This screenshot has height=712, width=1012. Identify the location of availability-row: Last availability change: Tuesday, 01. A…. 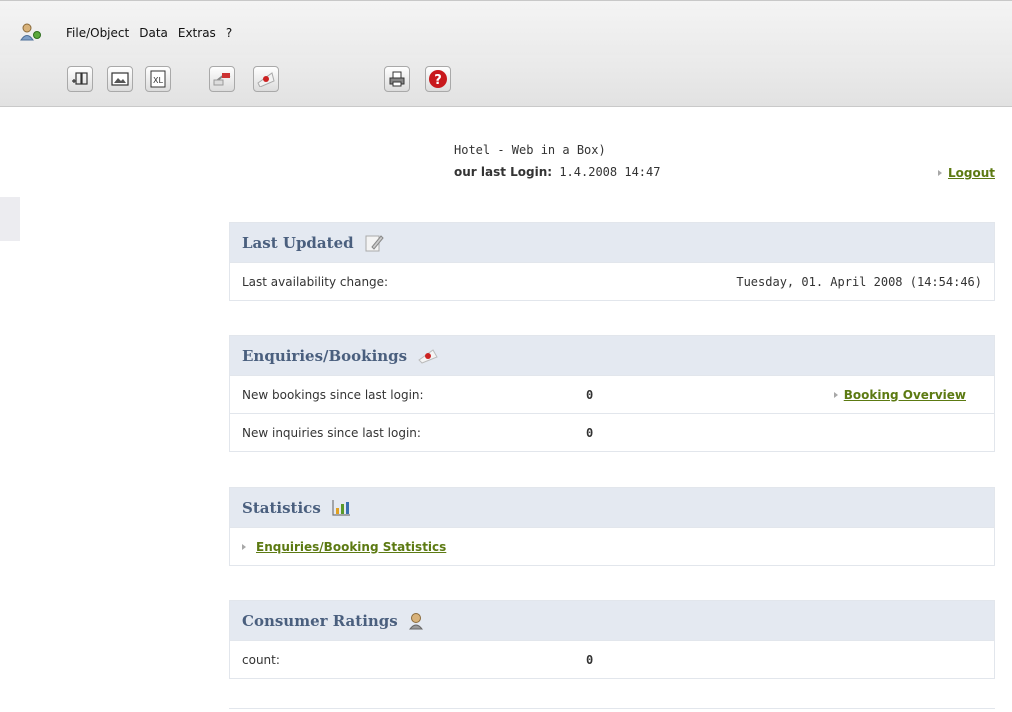
(612, 281).